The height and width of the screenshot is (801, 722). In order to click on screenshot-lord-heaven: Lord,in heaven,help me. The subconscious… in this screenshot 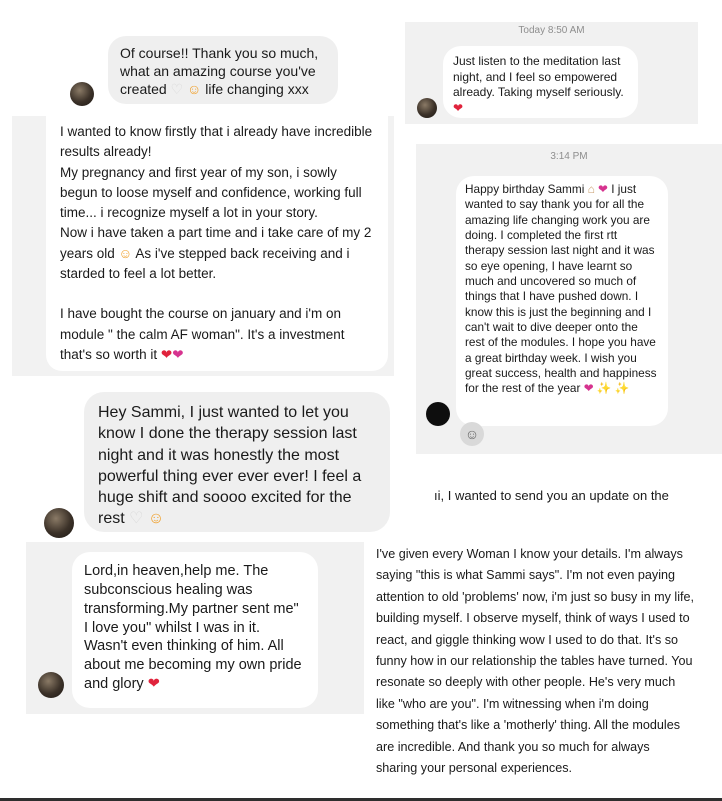, I will do `click(195, 628)`.